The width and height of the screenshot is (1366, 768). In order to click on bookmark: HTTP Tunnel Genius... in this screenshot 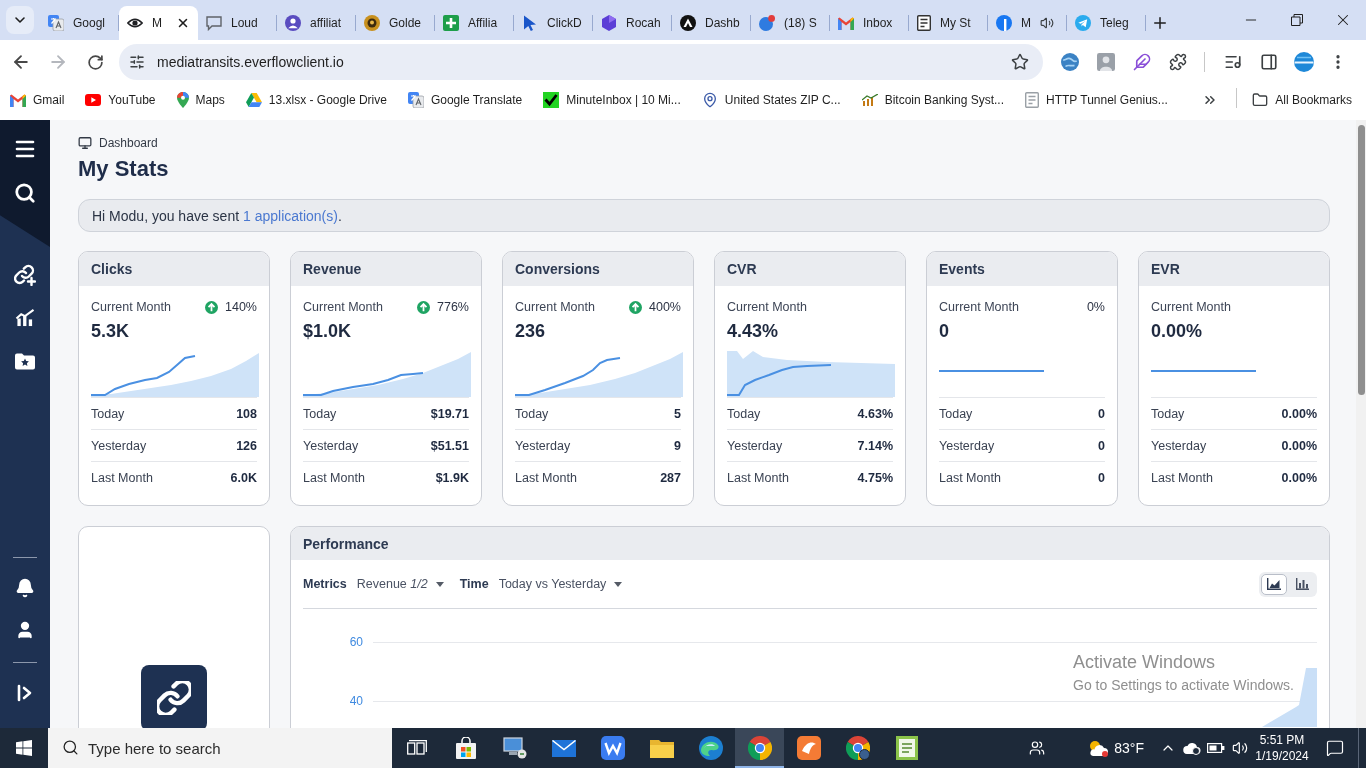, I will do `click(1096, 100)`.